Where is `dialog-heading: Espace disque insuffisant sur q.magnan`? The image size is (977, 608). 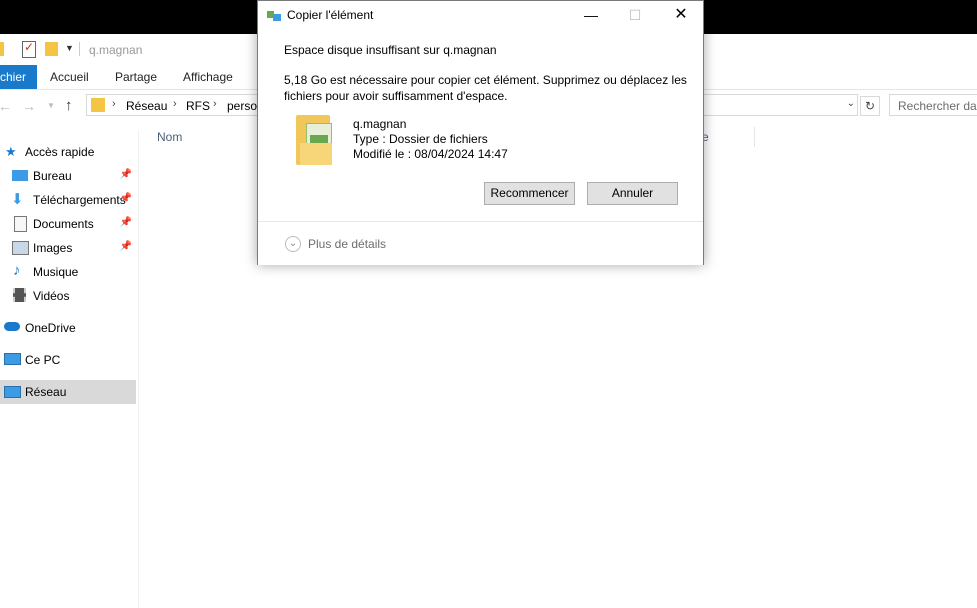 dialog-heading: Espace disque insuffisant sur q.magnan is located at coordinates (390, 50).